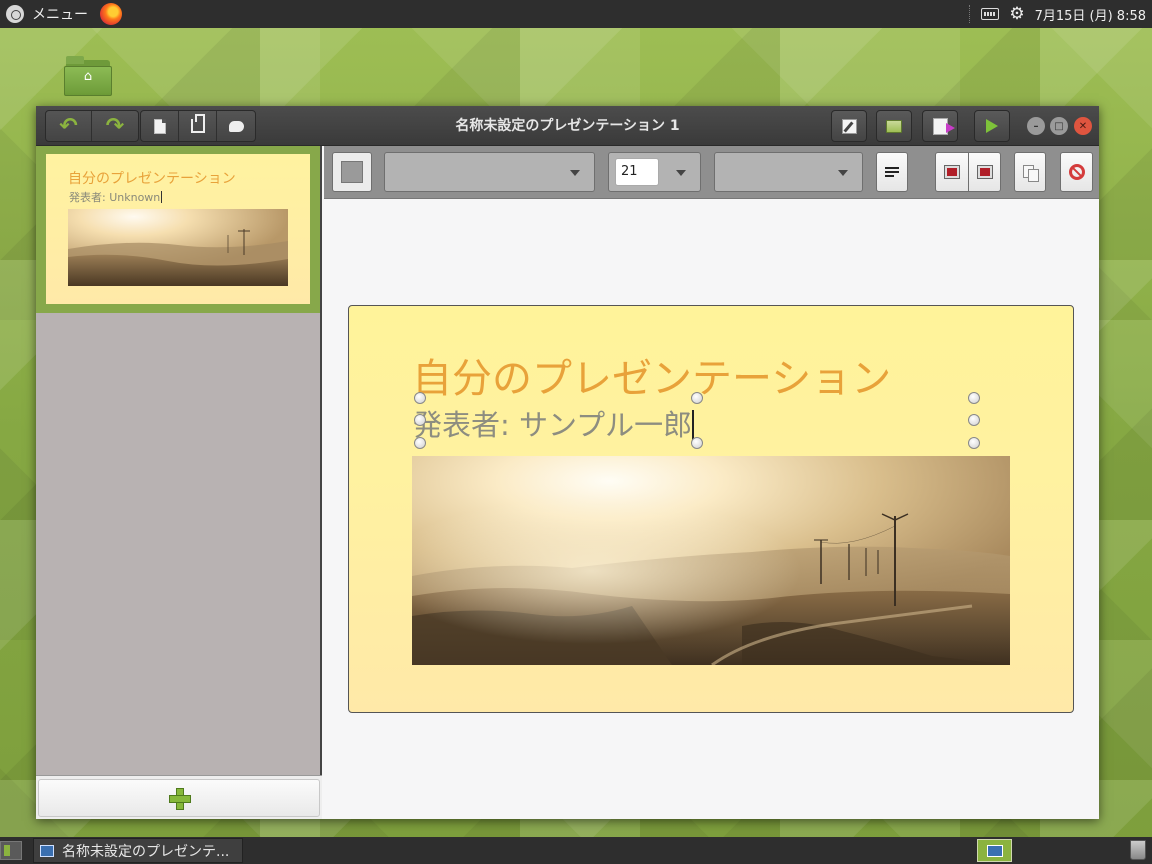 The height and width of the screenshot is (864, 1152). I want to click on delete-button, so click(1076, 172).